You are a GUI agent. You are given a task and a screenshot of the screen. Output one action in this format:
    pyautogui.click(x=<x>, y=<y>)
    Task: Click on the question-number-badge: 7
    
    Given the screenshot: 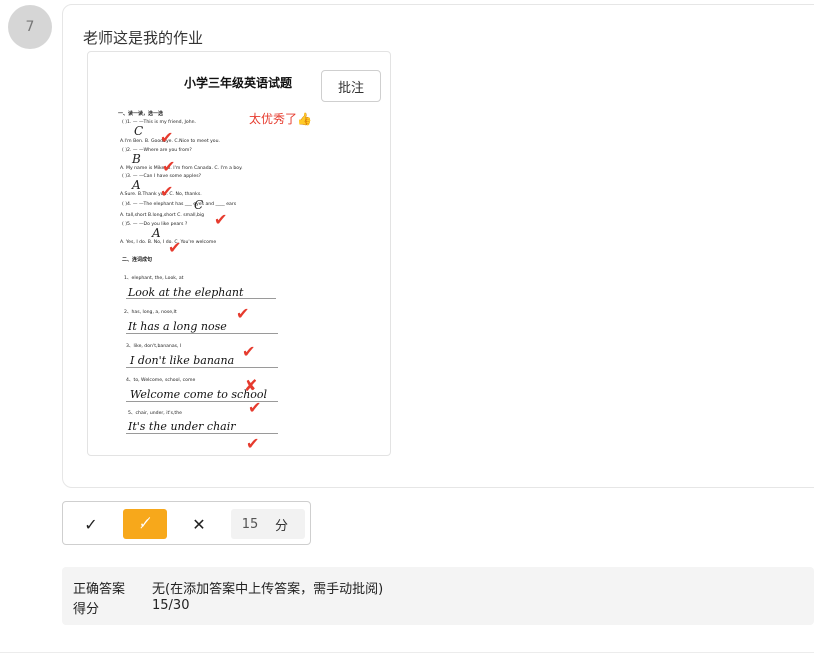 What is the action you would take?
    pyautogui.click(x=30, y=27)
    